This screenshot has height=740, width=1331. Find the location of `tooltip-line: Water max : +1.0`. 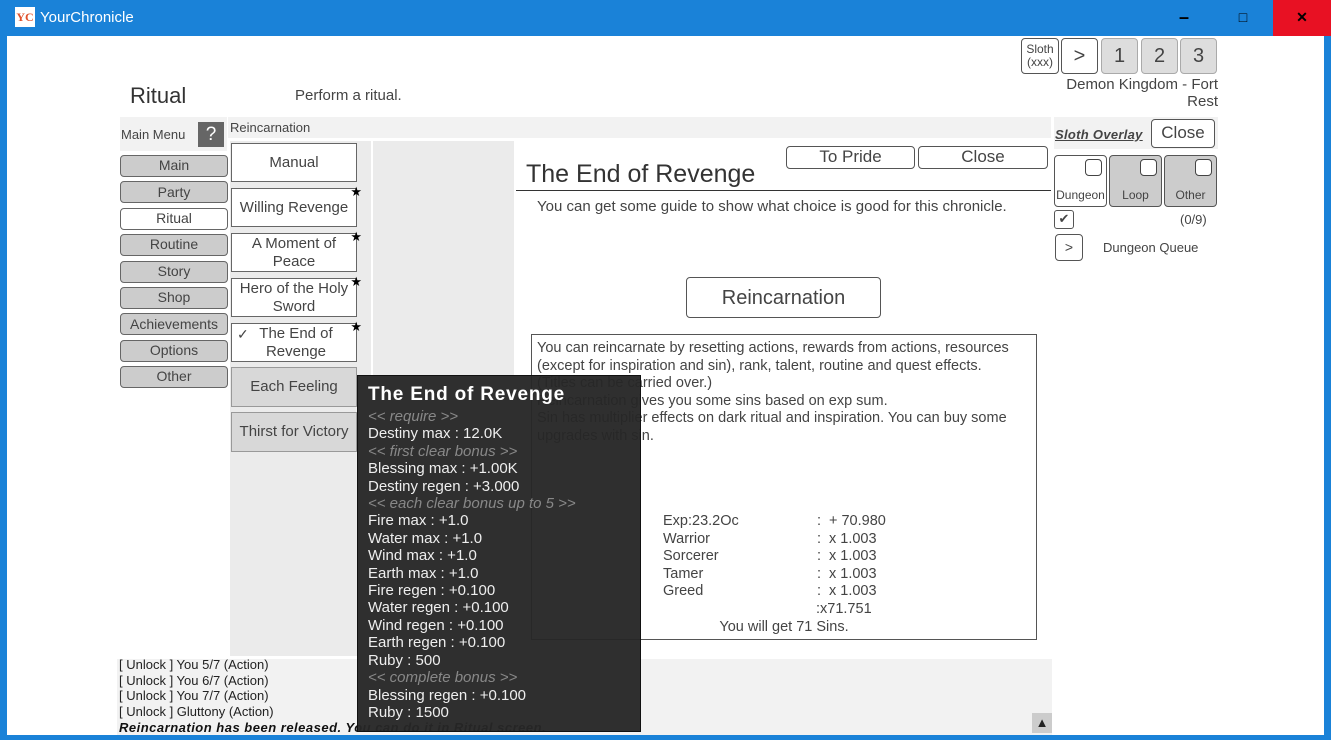

tooltip-line: Water max : +1.0 is located at coordinates (425, 538).